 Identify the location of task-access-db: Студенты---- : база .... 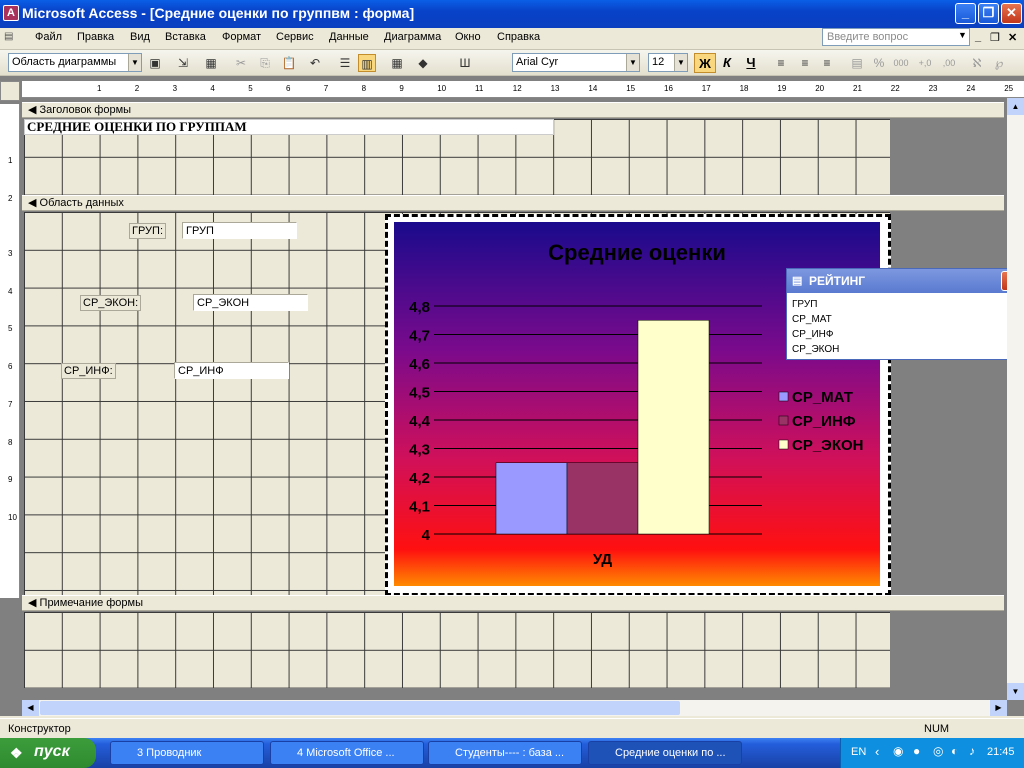
(505, 753).